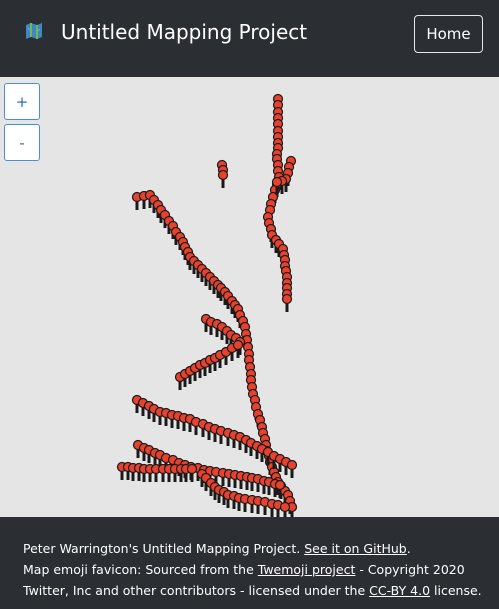  What do you see at coordinates (22, 101) in the screenshot?
I see `zoom-in-button: +` at bounding box center [22, 101].